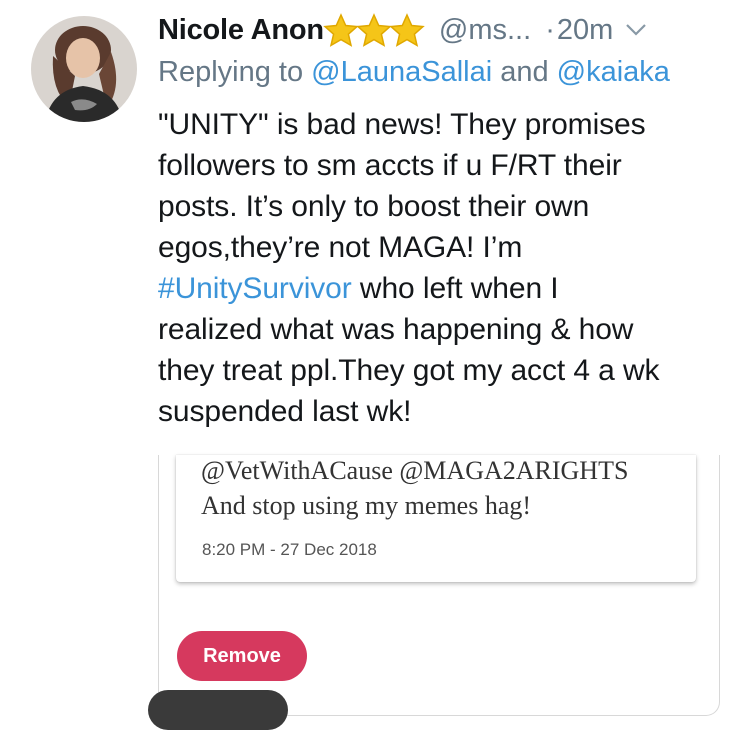  Describe the element at coordinates (409, 370) in the screenshot. I see `tweet-line: they treat ppl.They got my acct 4 a wk` at that location.